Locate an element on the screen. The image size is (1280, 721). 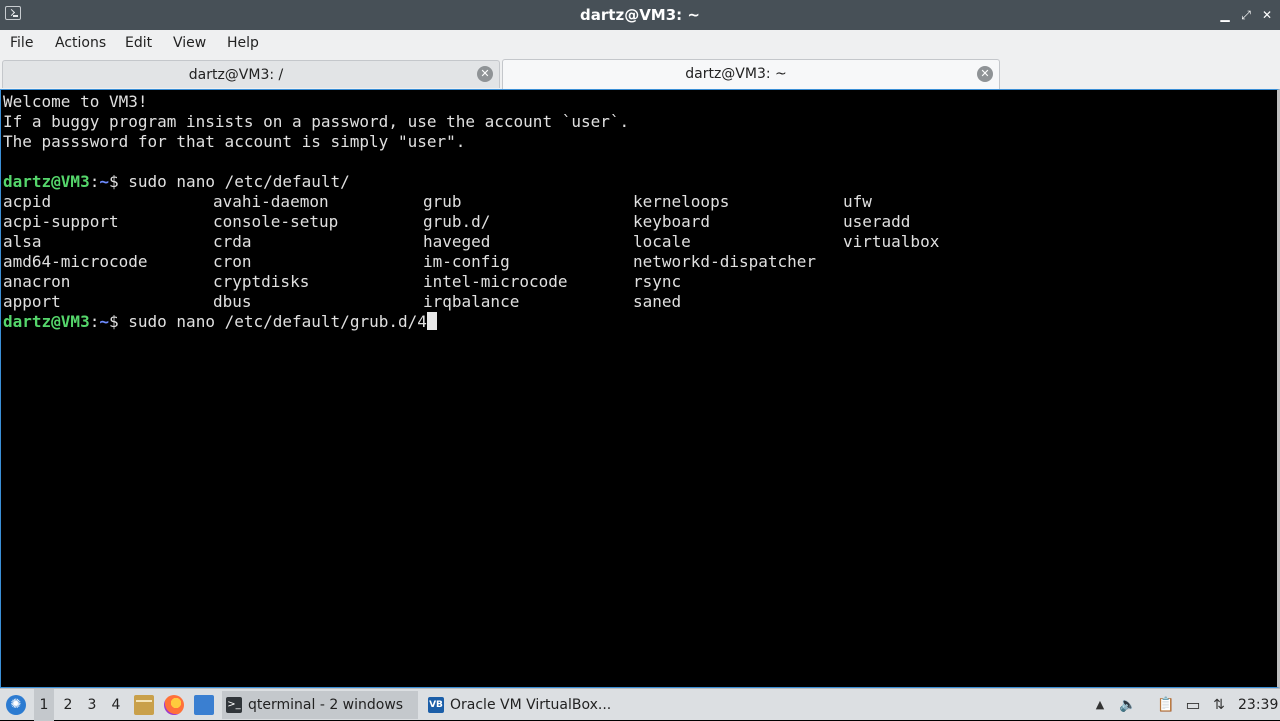
listing-entry: cryptdisks is located at coordinates (261, 281).